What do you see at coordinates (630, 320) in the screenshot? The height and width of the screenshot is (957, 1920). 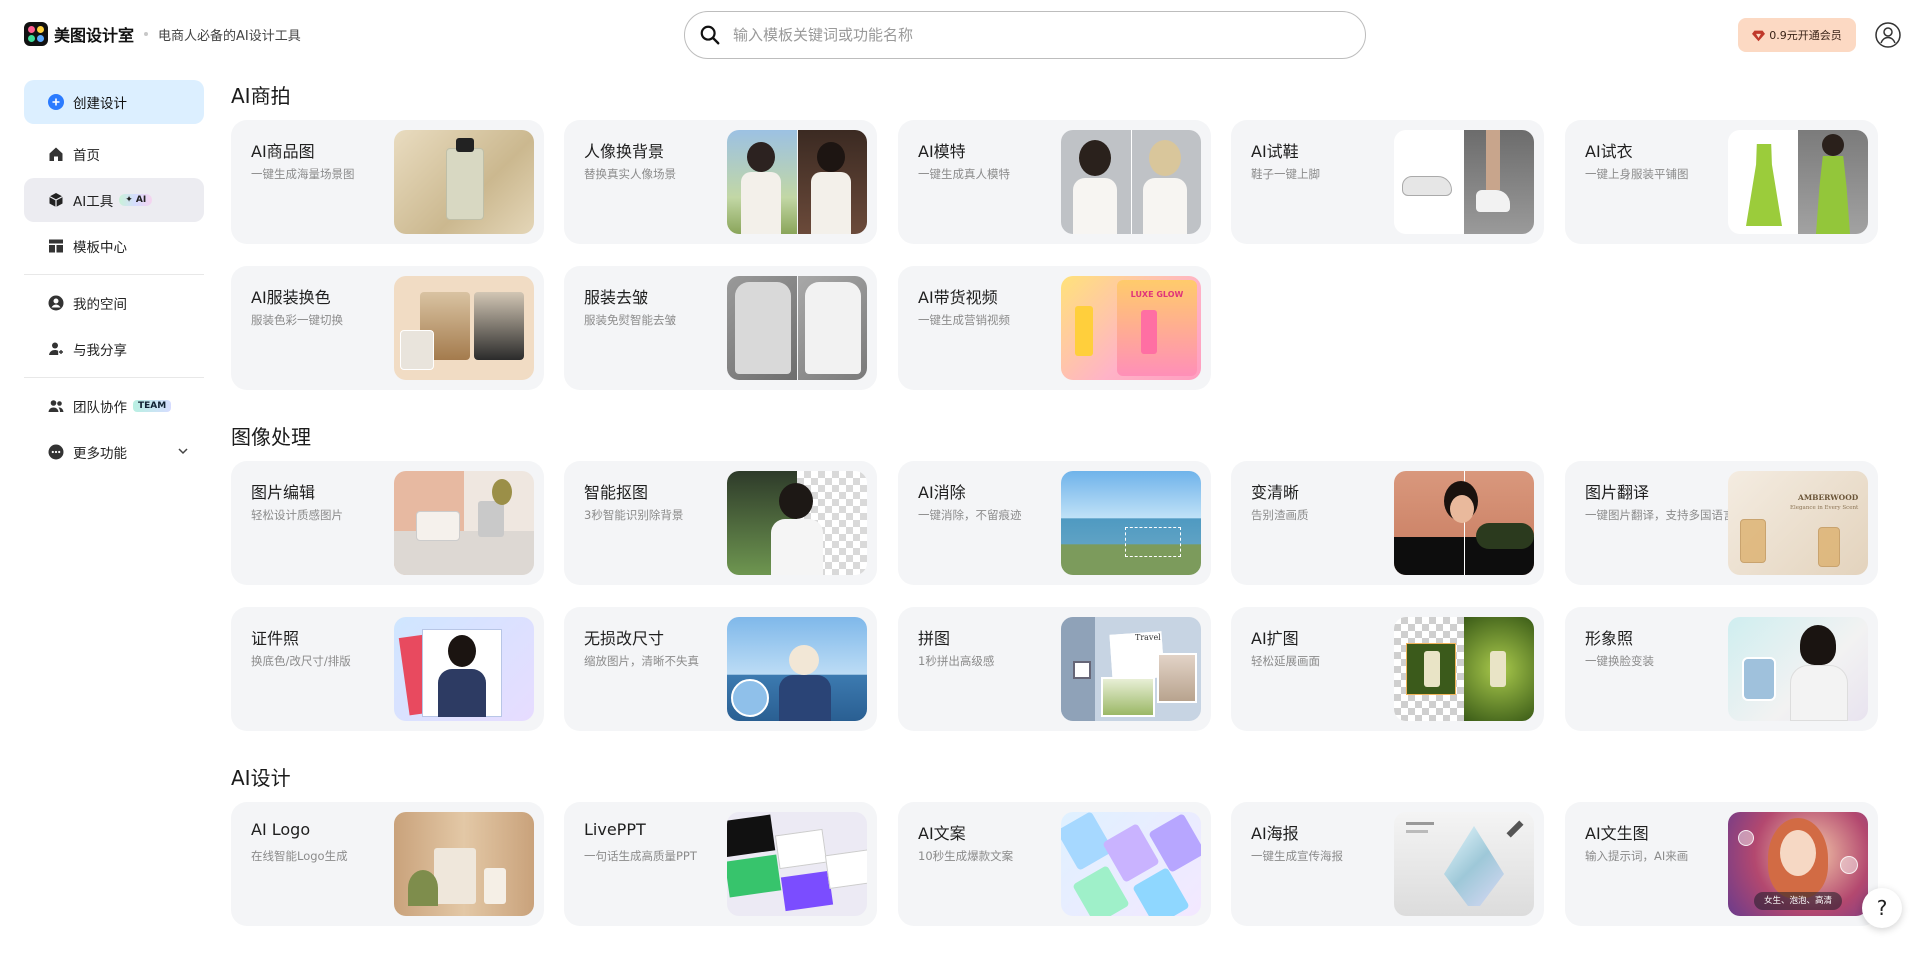 I see `card-desc: 服装免熨智能去皱` at bounding box center [630, 320].